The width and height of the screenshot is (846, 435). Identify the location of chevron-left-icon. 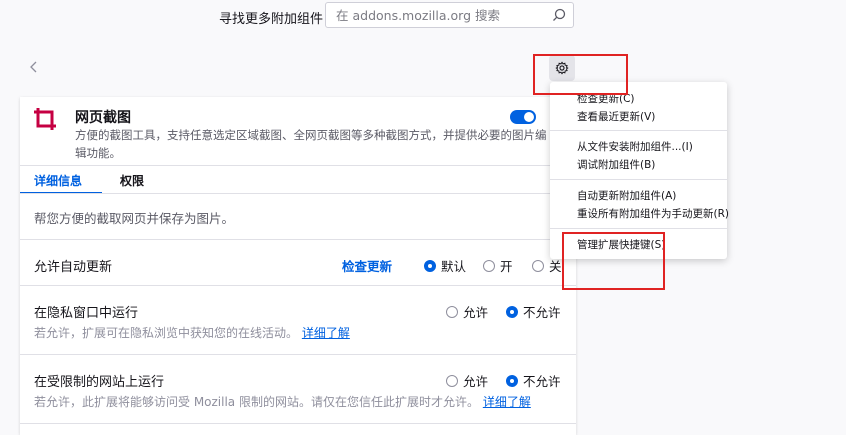
(33, 67).